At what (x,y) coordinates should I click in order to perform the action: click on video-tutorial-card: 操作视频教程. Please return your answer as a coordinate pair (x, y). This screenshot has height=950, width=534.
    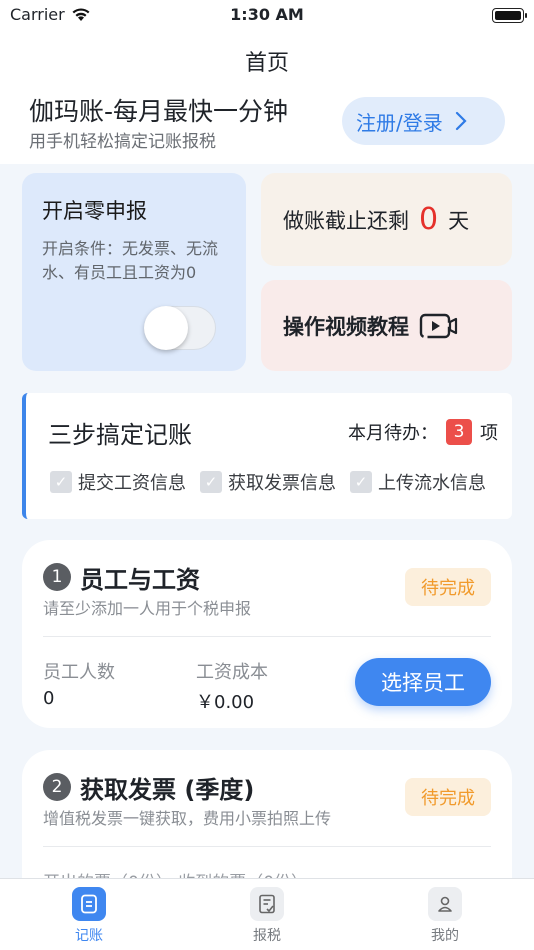
    Looking at the image, I should click on (386, 325).